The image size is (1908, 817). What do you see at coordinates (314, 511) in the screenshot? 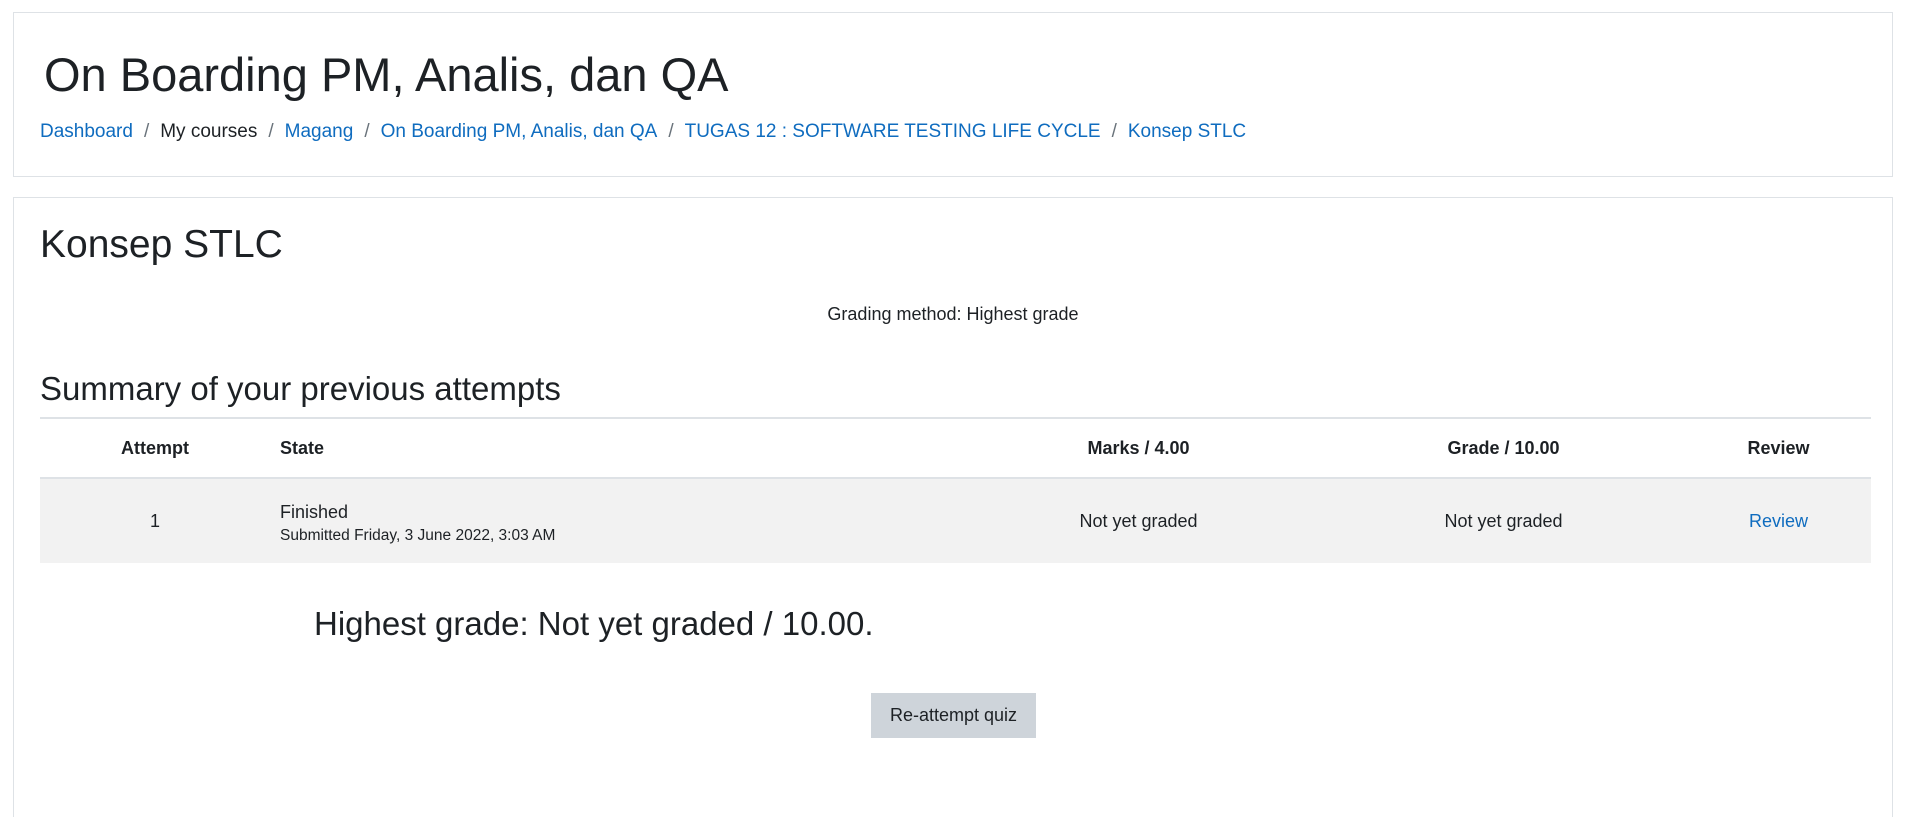
I see `attempt-state: Finished` at bounding box center [314, 511].